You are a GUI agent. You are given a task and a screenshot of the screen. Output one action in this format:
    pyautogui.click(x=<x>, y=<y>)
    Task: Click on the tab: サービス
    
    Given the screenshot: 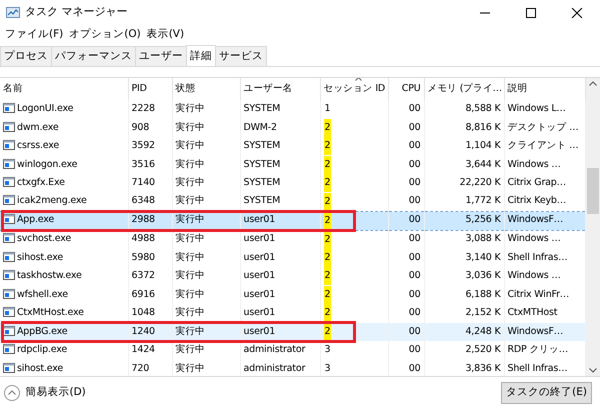 What is the action you would take?
    pyautogui.click(x=241, y=56)
    